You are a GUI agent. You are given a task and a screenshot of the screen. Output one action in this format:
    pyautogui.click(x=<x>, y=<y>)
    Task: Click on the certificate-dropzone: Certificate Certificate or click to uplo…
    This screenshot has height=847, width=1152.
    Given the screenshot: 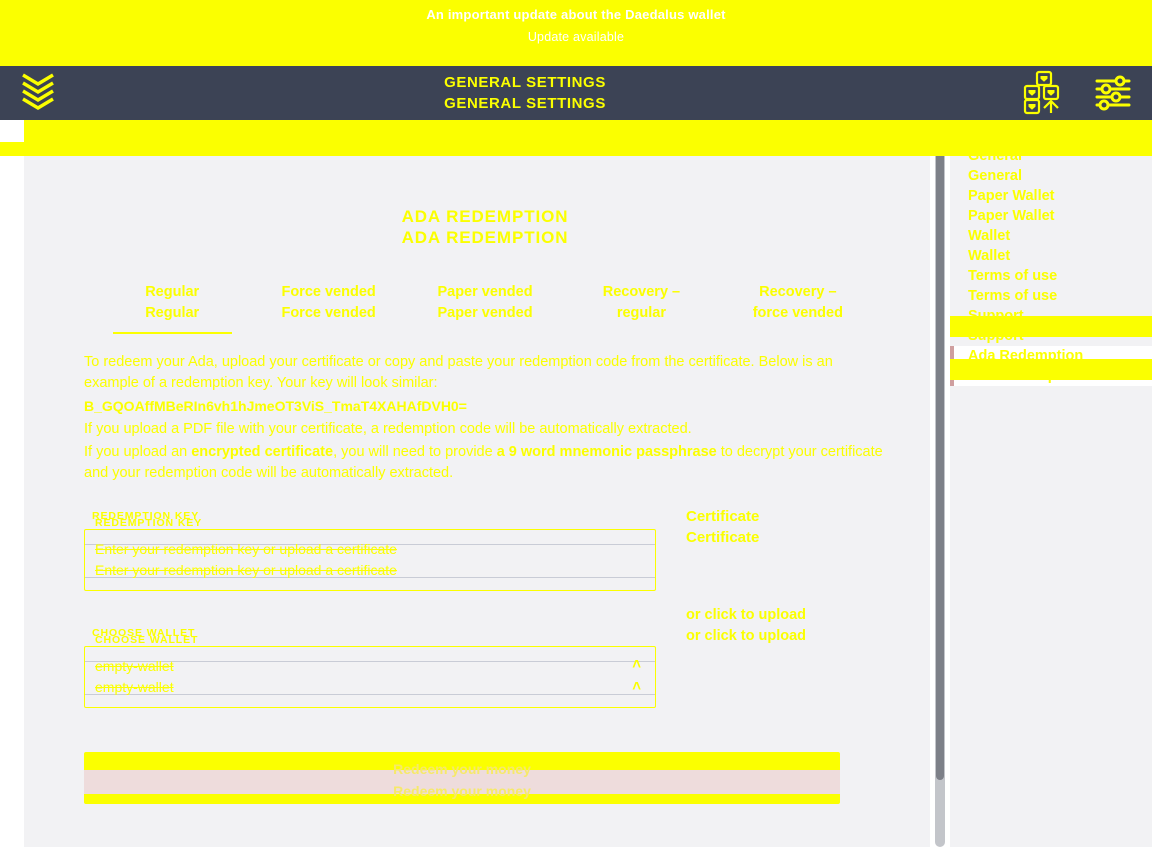 What is the action you would take?
    pyautogui.click(x=786, y=607)
    